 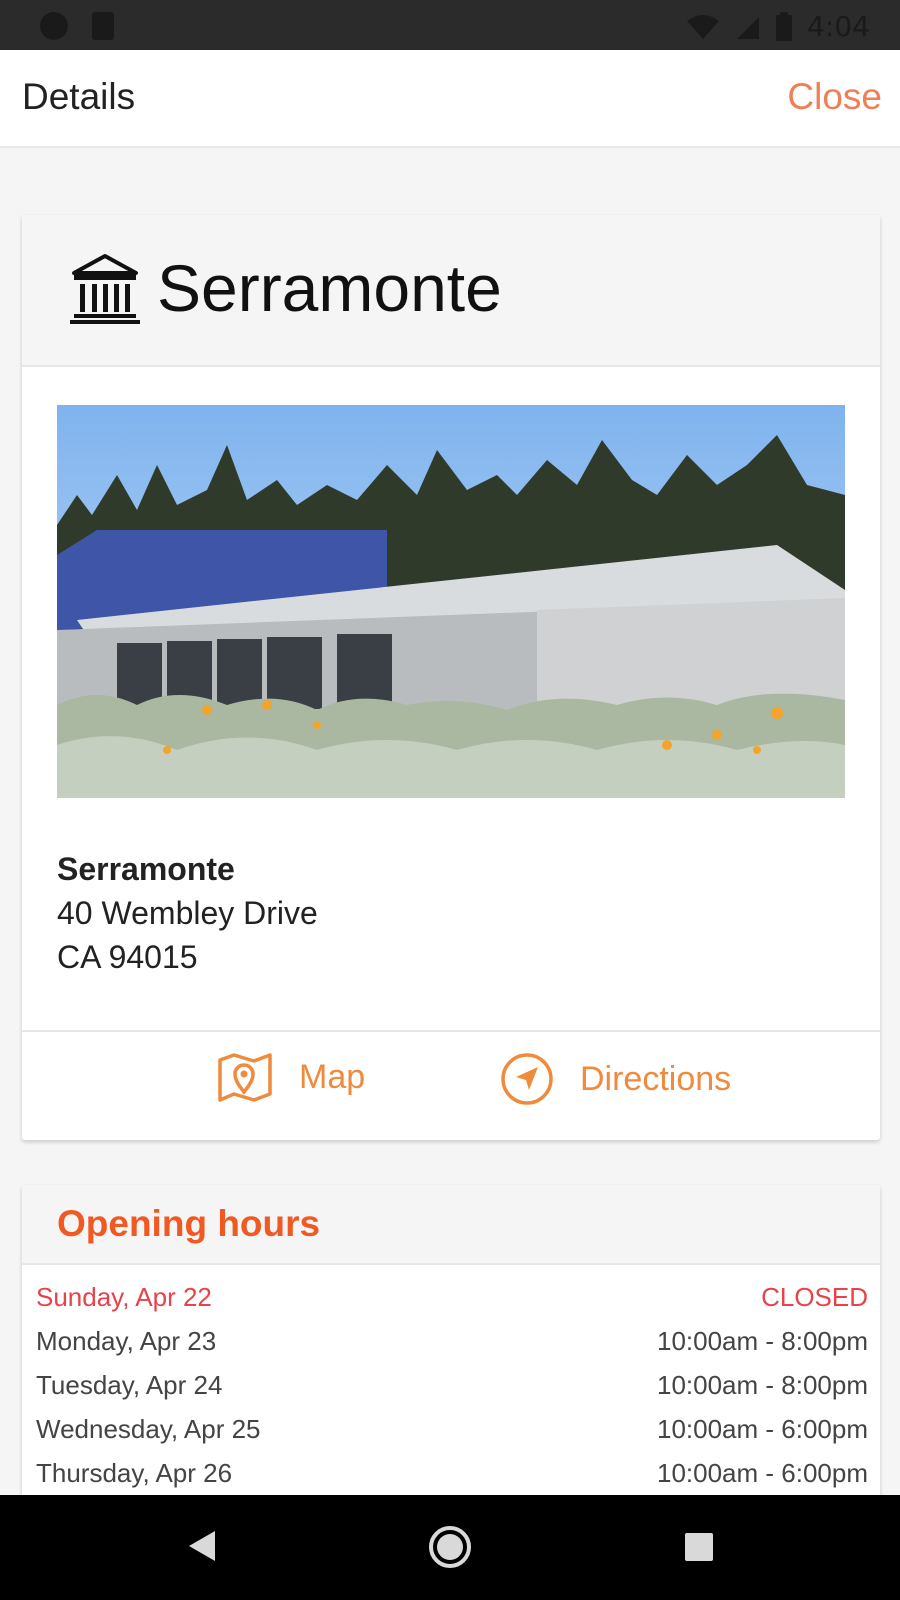 I want to click on location-actions: Map Directions, so click(x=451, y=1084).